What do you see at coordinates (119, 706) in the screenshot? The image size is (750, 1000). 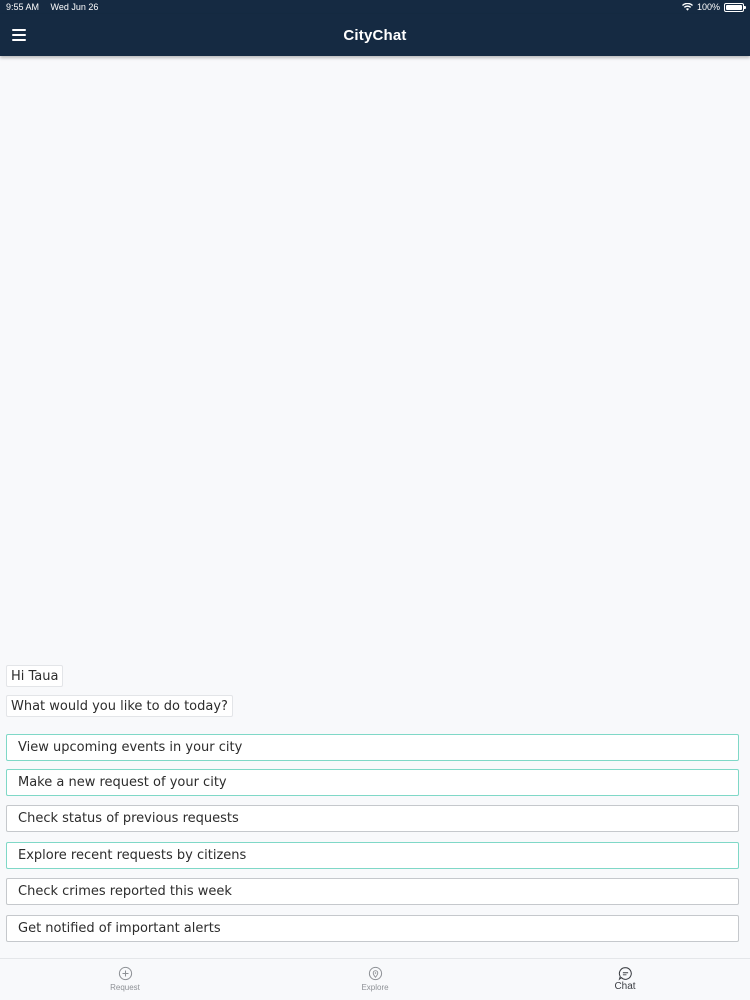 I see `question-message: What would you like to do today?` at bounding box center [119, 706].